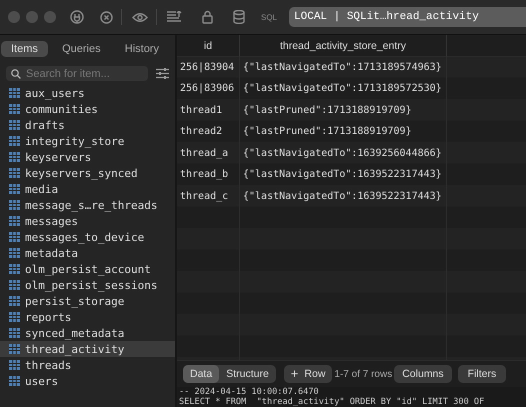  What do you see at coordinates (87, 301) in the screenshot?
I see `table-list-item: persist_storage` at bounding box center [87, 301].